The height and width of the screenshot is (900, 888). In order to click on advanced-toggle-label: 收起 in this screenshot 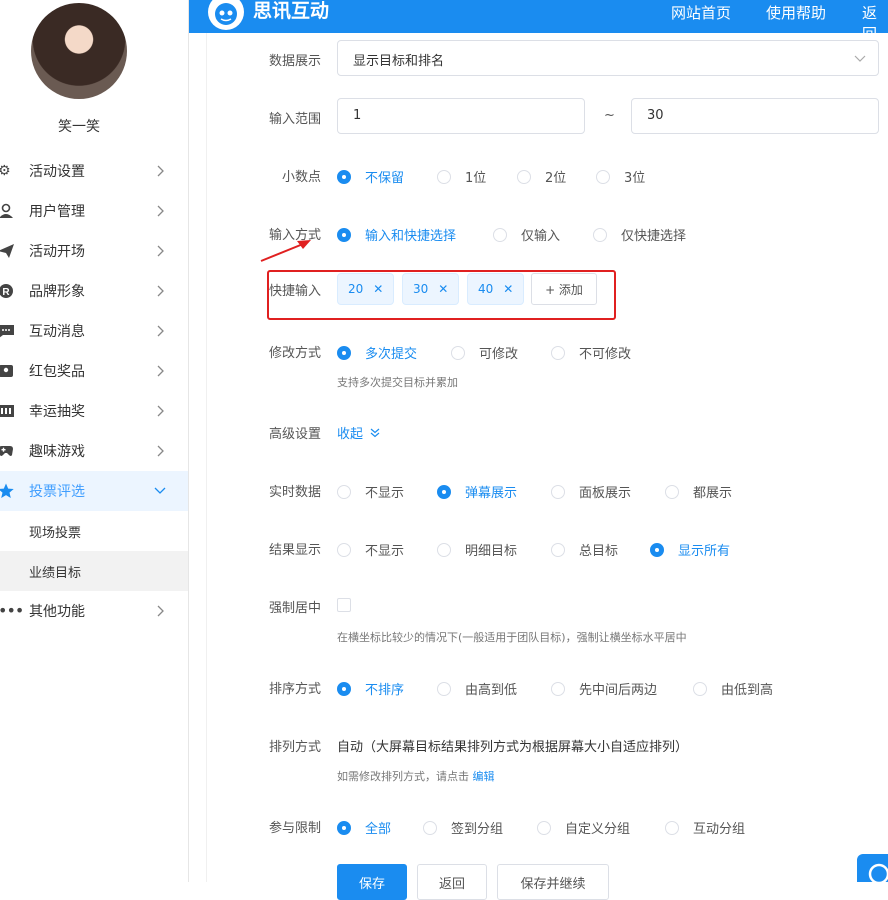, I will do `click(350, 434)`.